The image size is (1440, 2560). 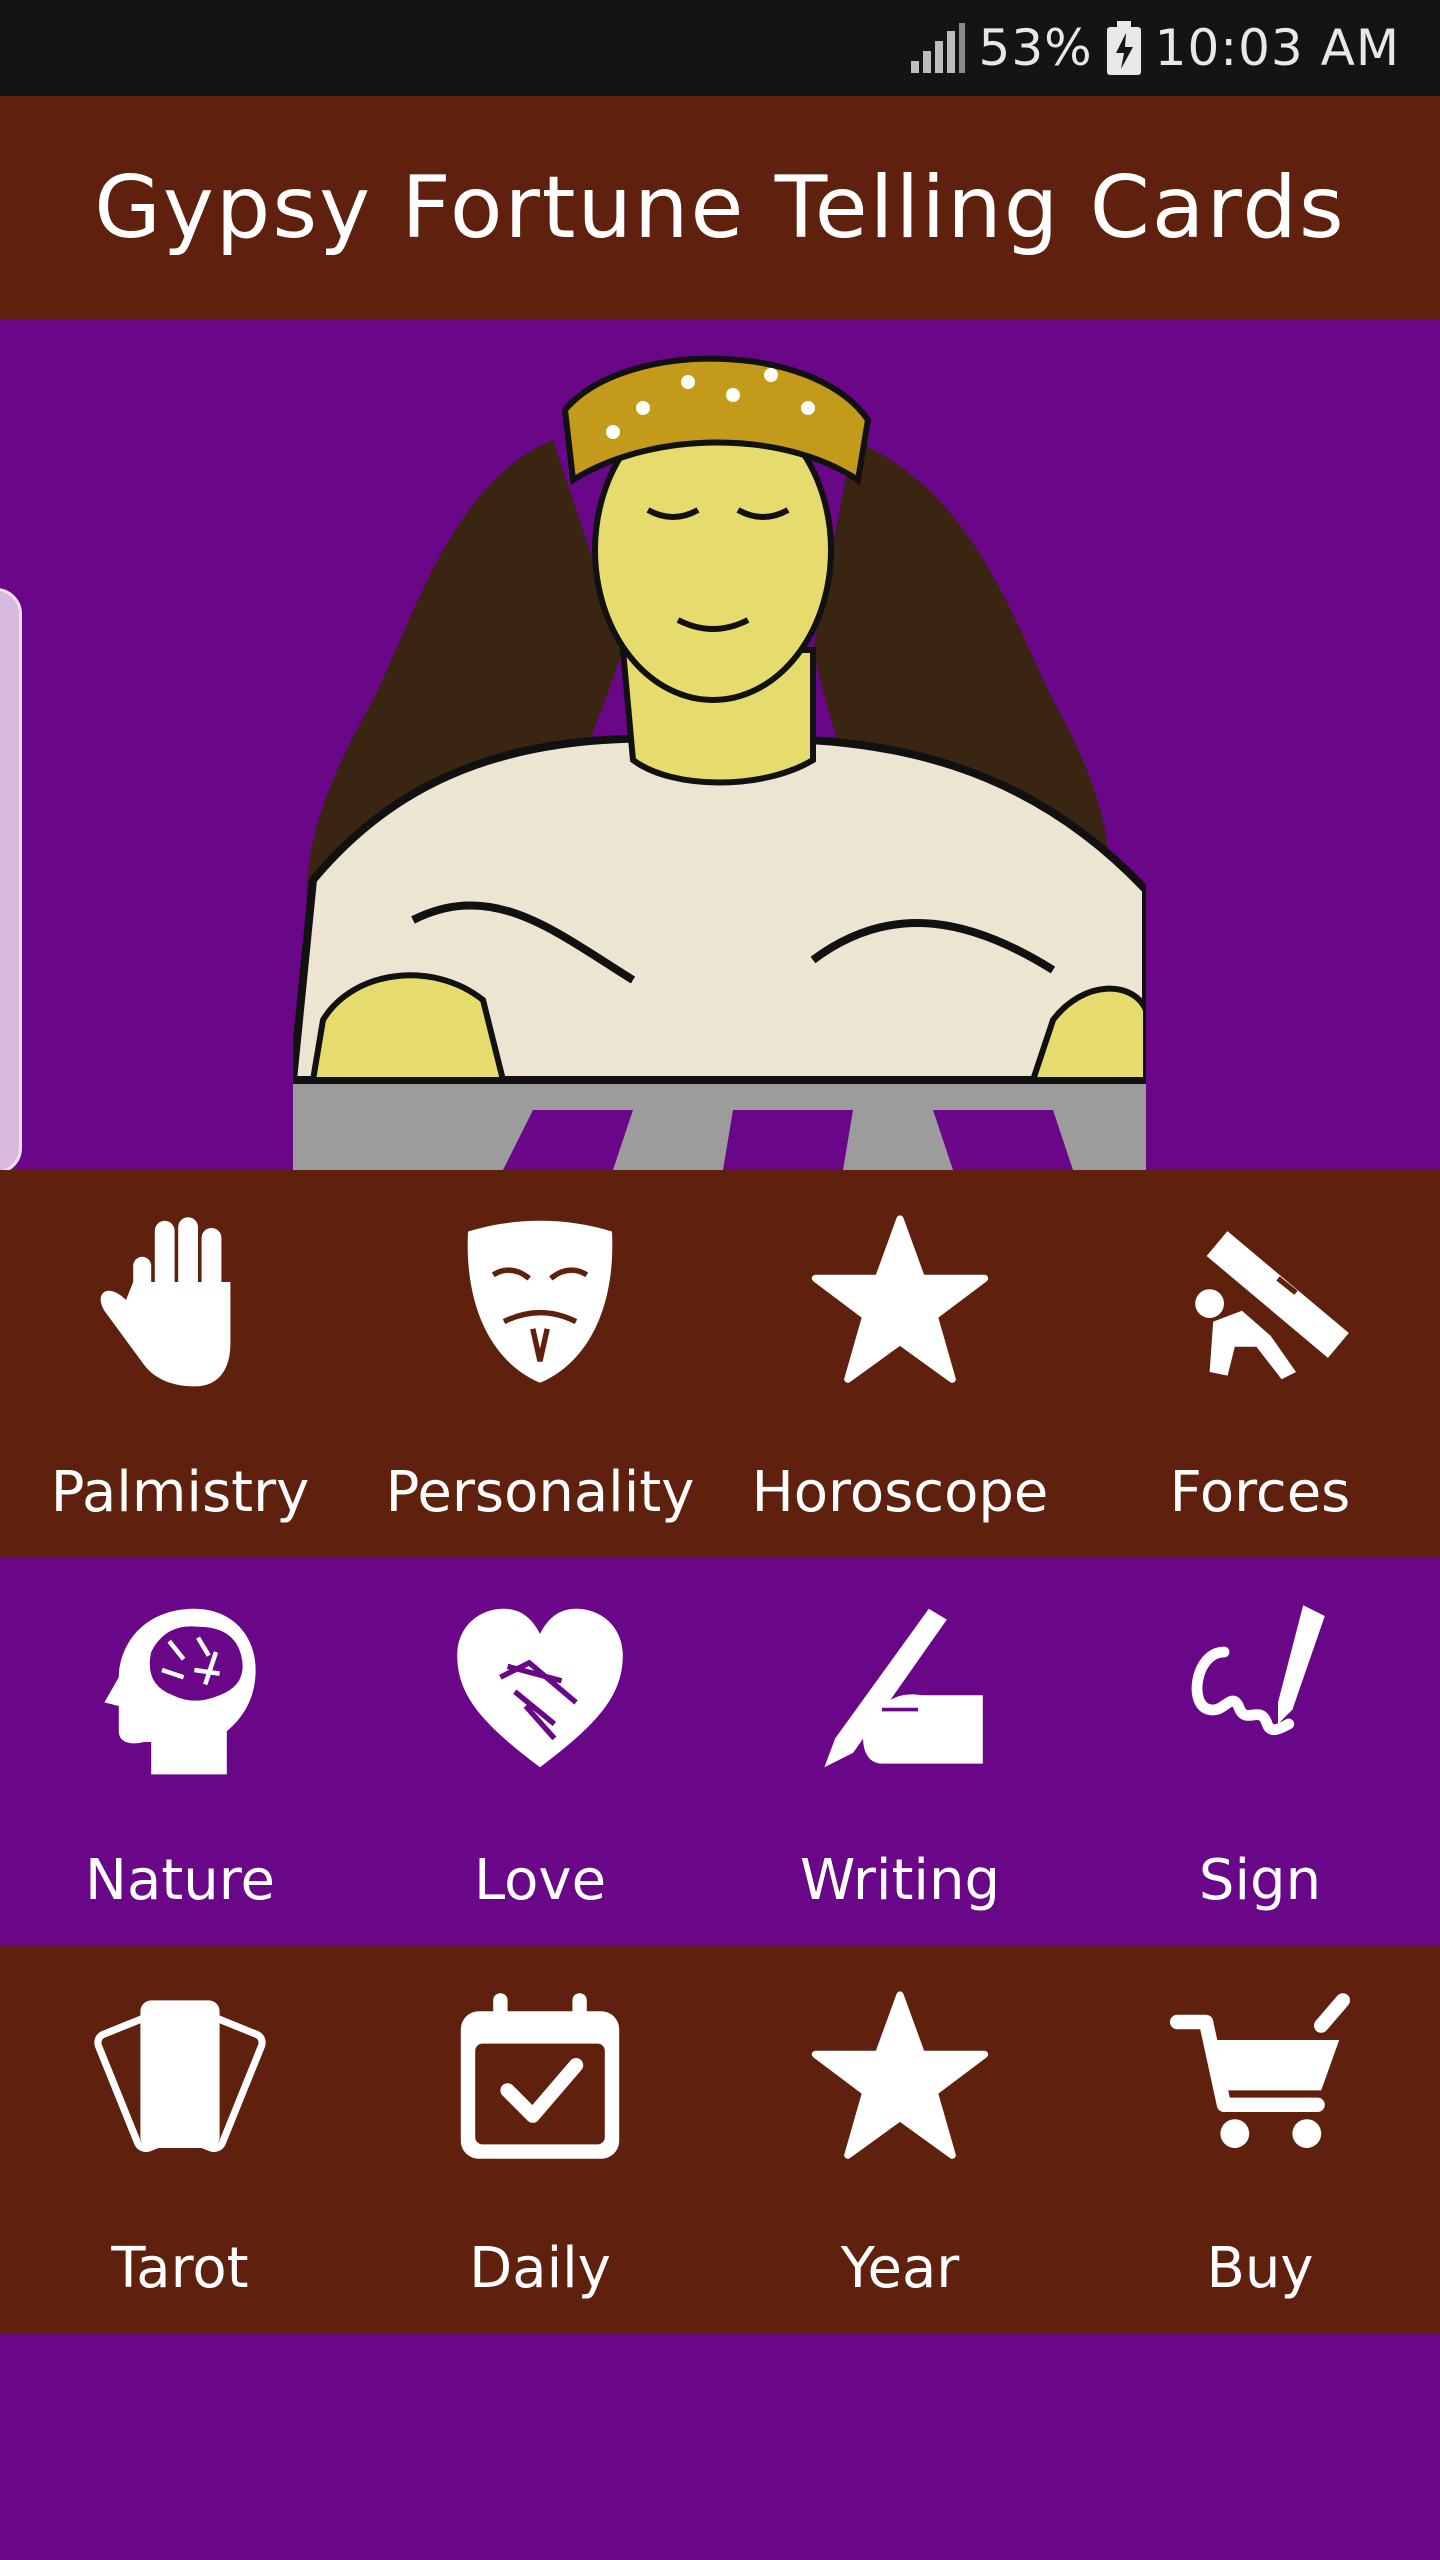 What do you see at coordinates (11, 881) in the screenshot?
I see `side-drawer-handle` at bounding box center [11, 881].